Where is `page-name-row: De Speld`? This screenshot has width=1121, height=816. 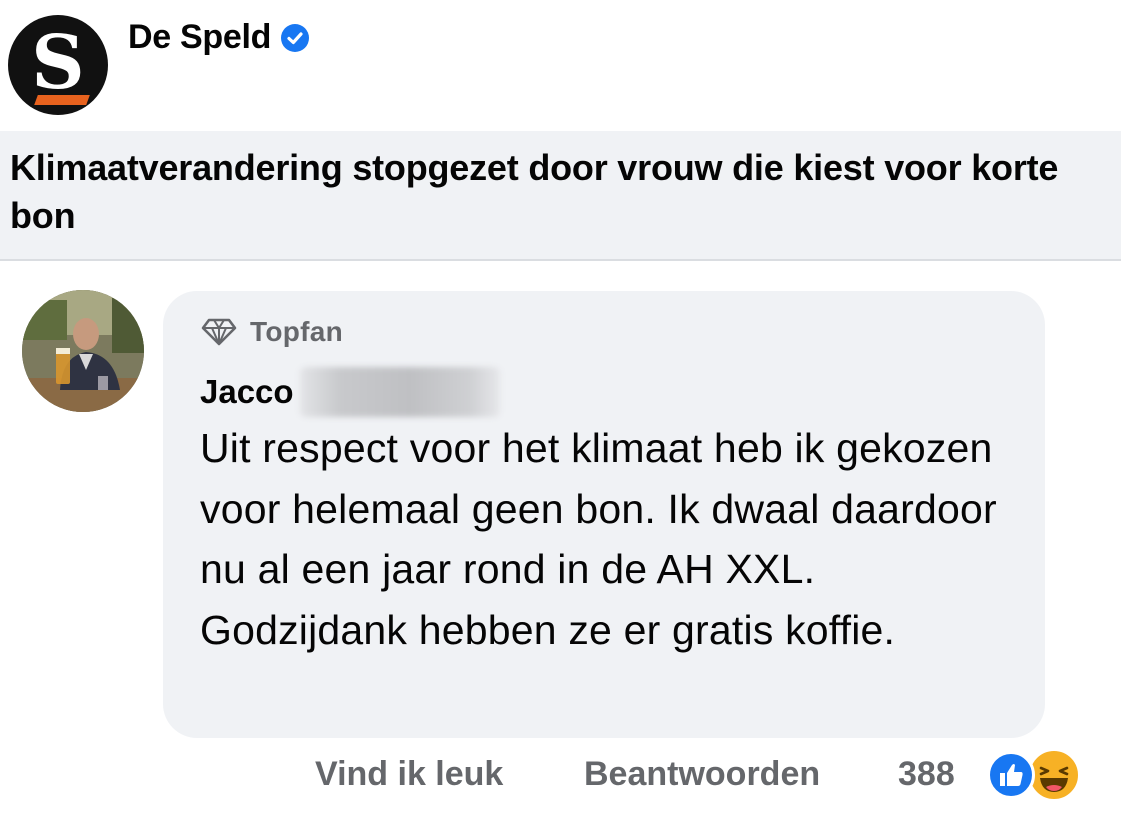
page-name-row: De Speld is located at coordinates (219, 37).